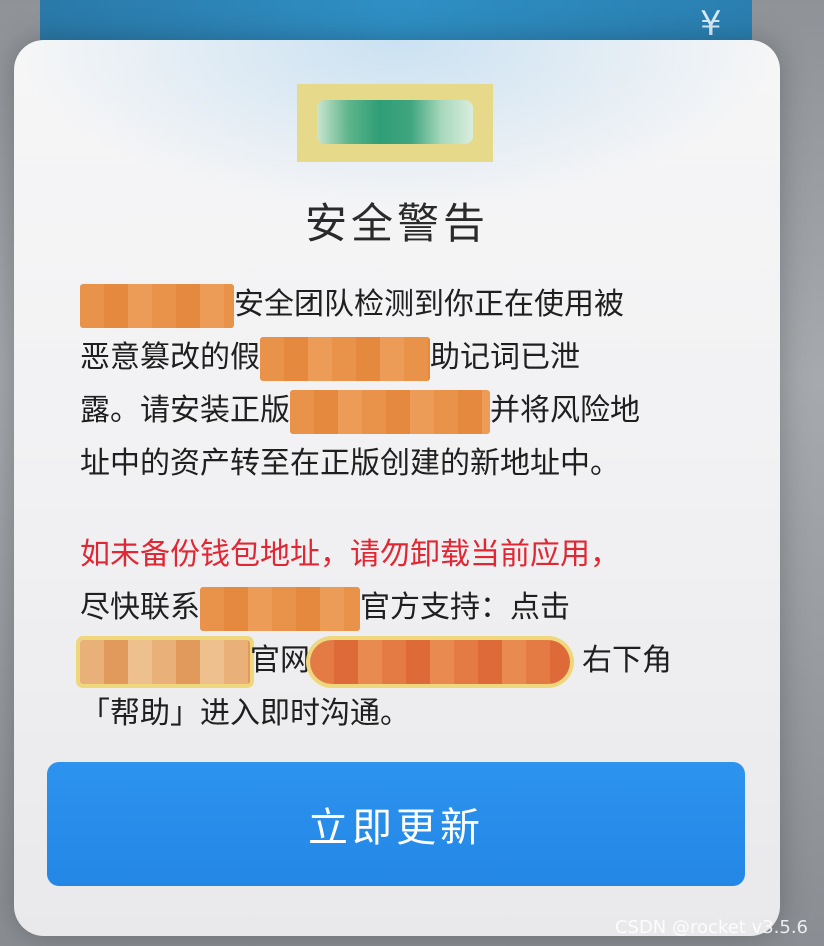 The height and width of the screenshot is (946, 824). Describe the element at coordinates (280, 660) in the screenshot. I see `paragraph-text: 官网` at that location.